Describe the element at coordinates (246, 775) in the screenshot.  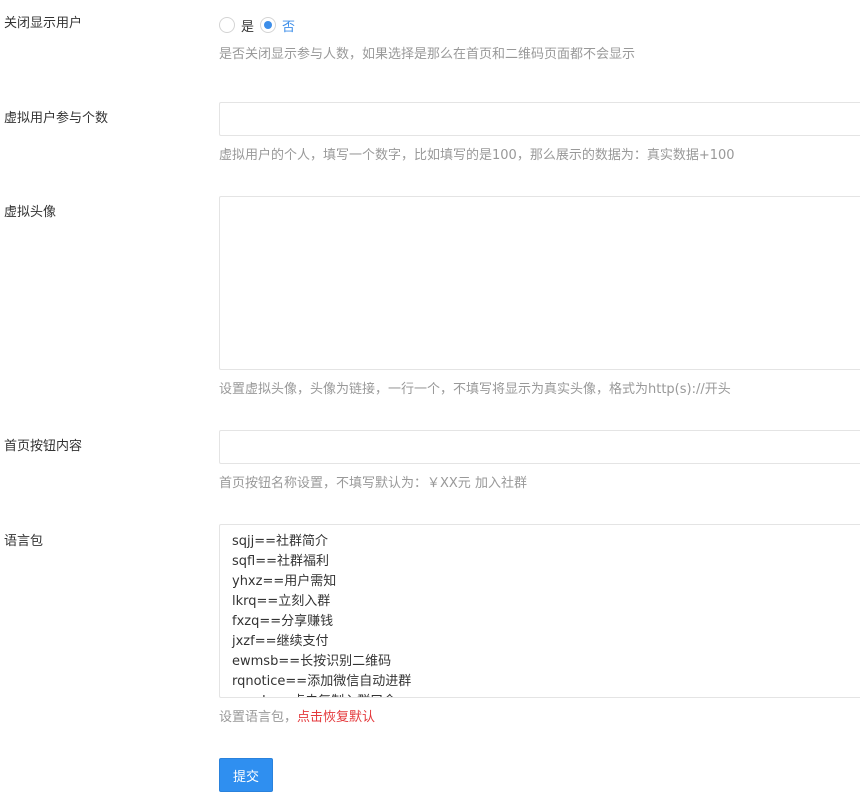
I see `submit-button: 提交` at that location.